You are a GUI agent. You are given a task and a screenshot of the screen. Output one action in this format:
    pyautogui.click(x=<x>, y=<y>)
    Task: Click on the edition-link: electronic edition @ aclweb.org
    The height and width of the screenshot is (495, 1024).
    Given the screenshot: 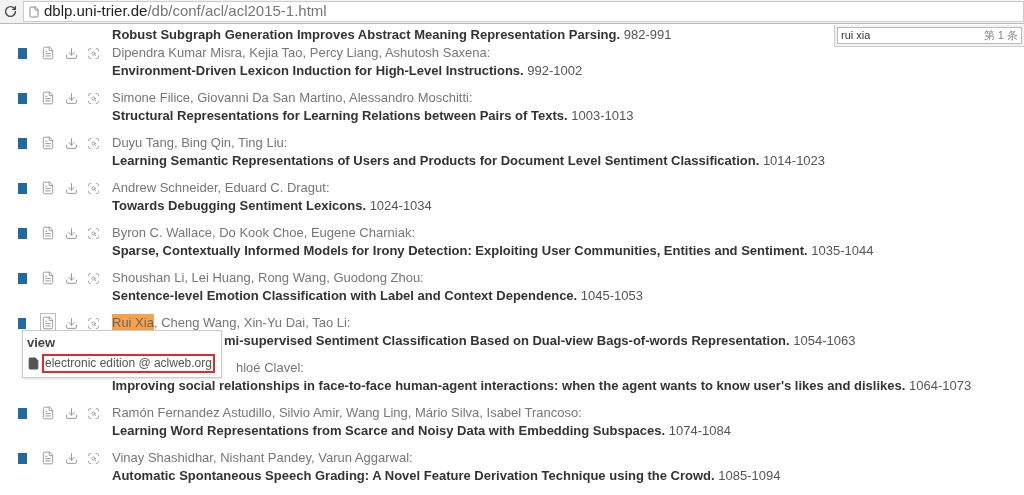 What is the action you would take?
    pyautogui.click(x=128, y=363)
    